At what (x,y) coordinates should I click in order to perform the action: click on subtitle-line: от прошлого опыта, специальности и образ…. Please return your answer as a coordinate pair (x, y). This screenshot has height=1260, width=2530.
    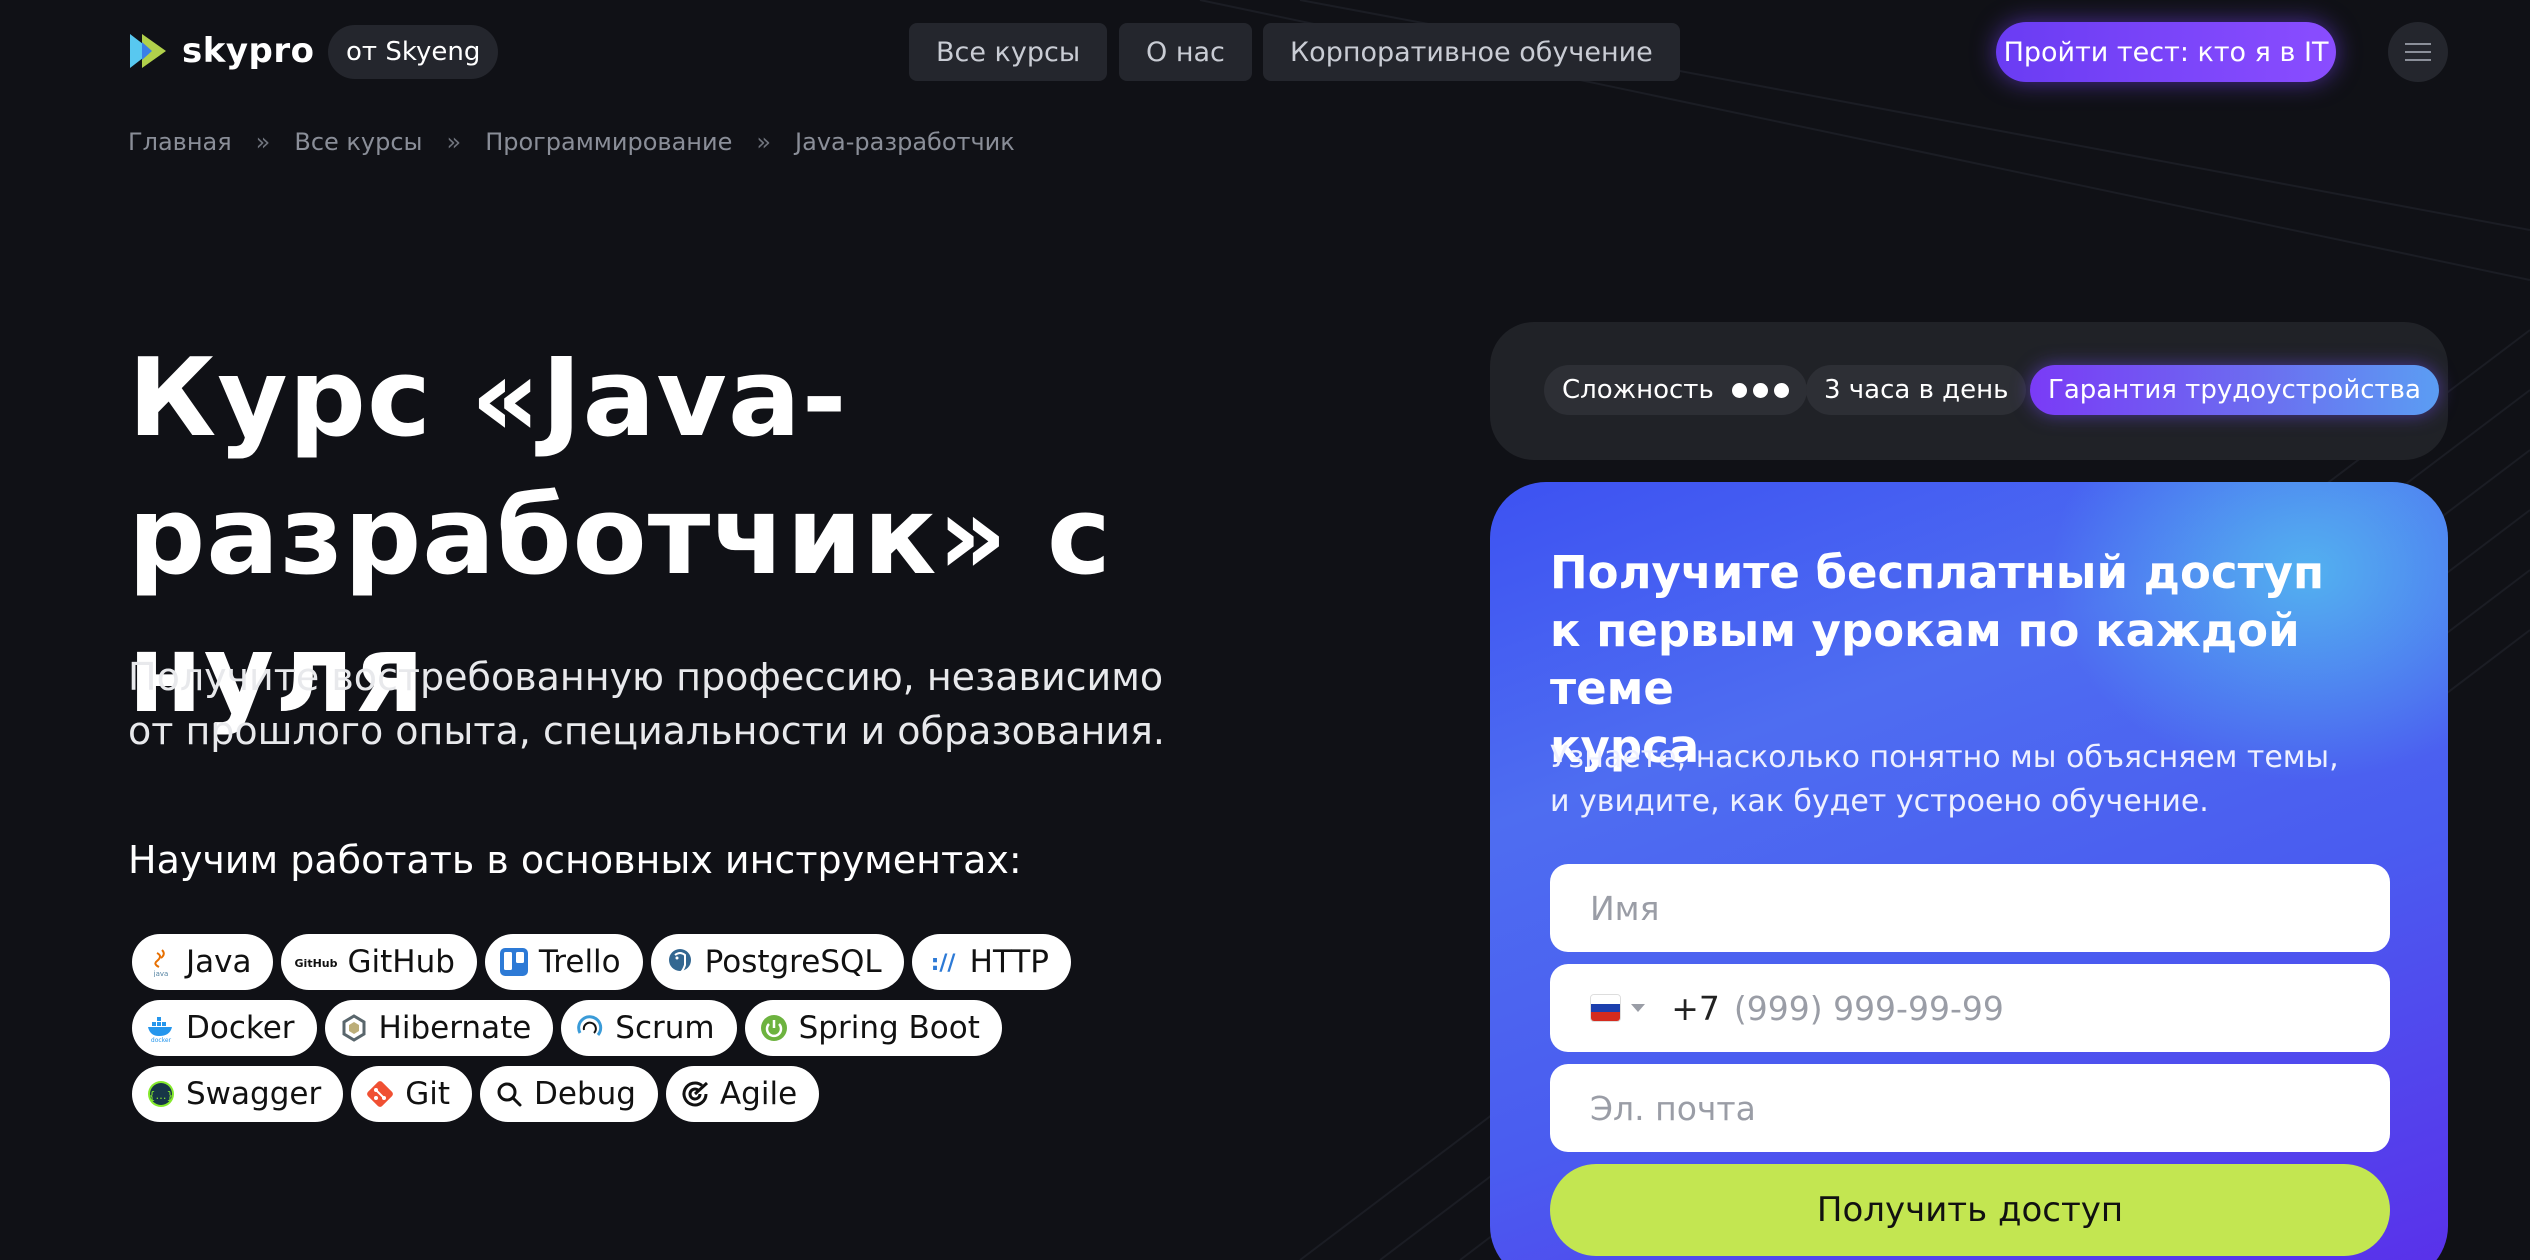
    Looking at the image, I should click on (646, 731).